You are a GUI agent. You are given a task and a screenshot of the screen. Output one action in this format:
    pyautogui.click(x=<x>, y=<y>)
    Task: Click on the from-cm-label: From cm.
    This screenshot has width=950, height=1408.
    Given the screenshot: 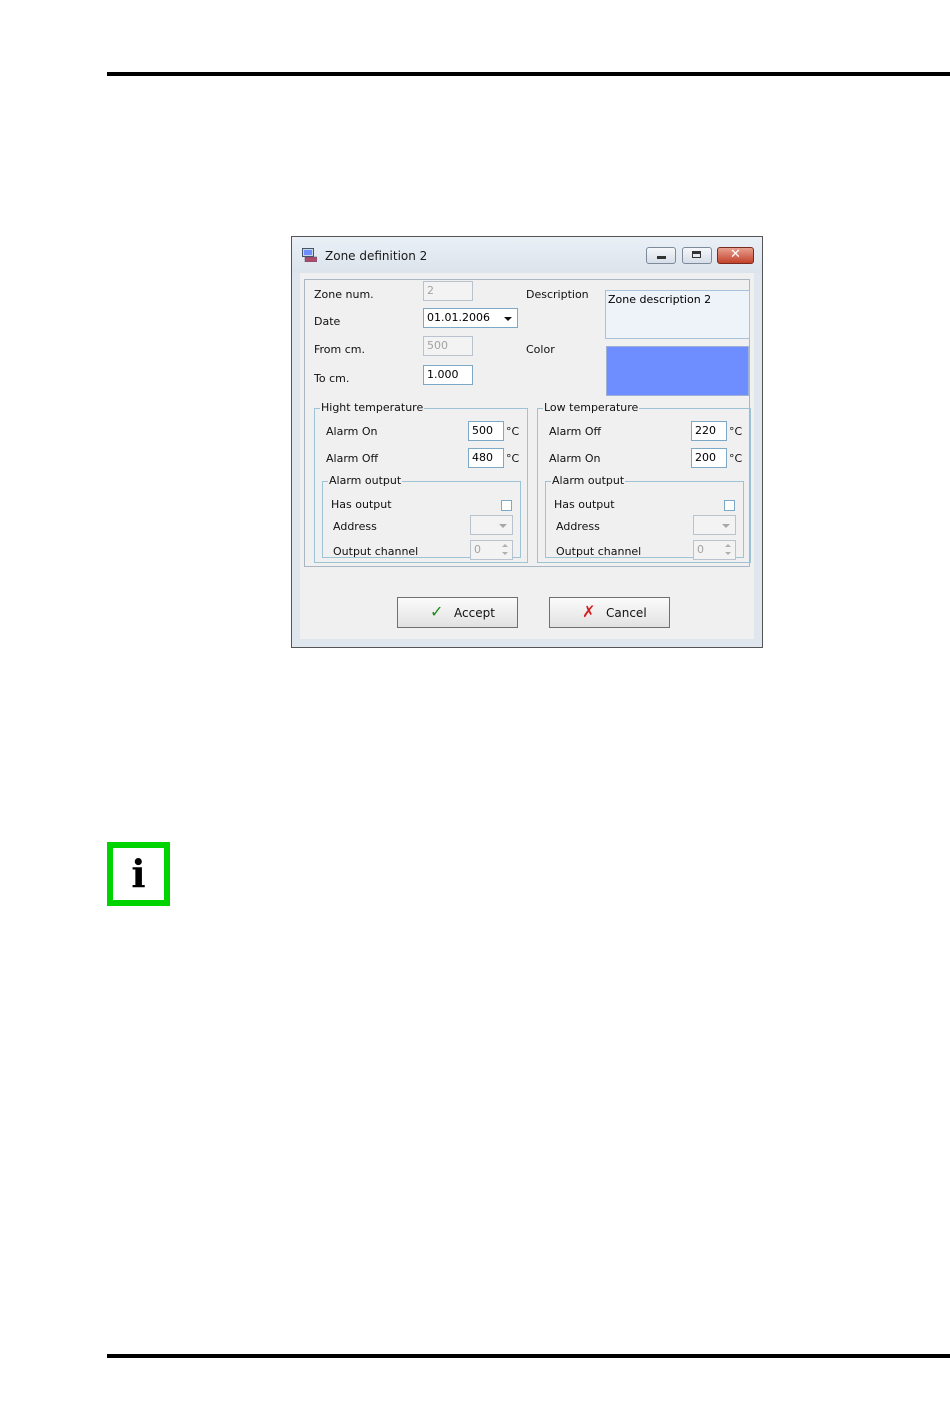 What is the action you would take?
    pyautogui.click(x=340, y=349)
    